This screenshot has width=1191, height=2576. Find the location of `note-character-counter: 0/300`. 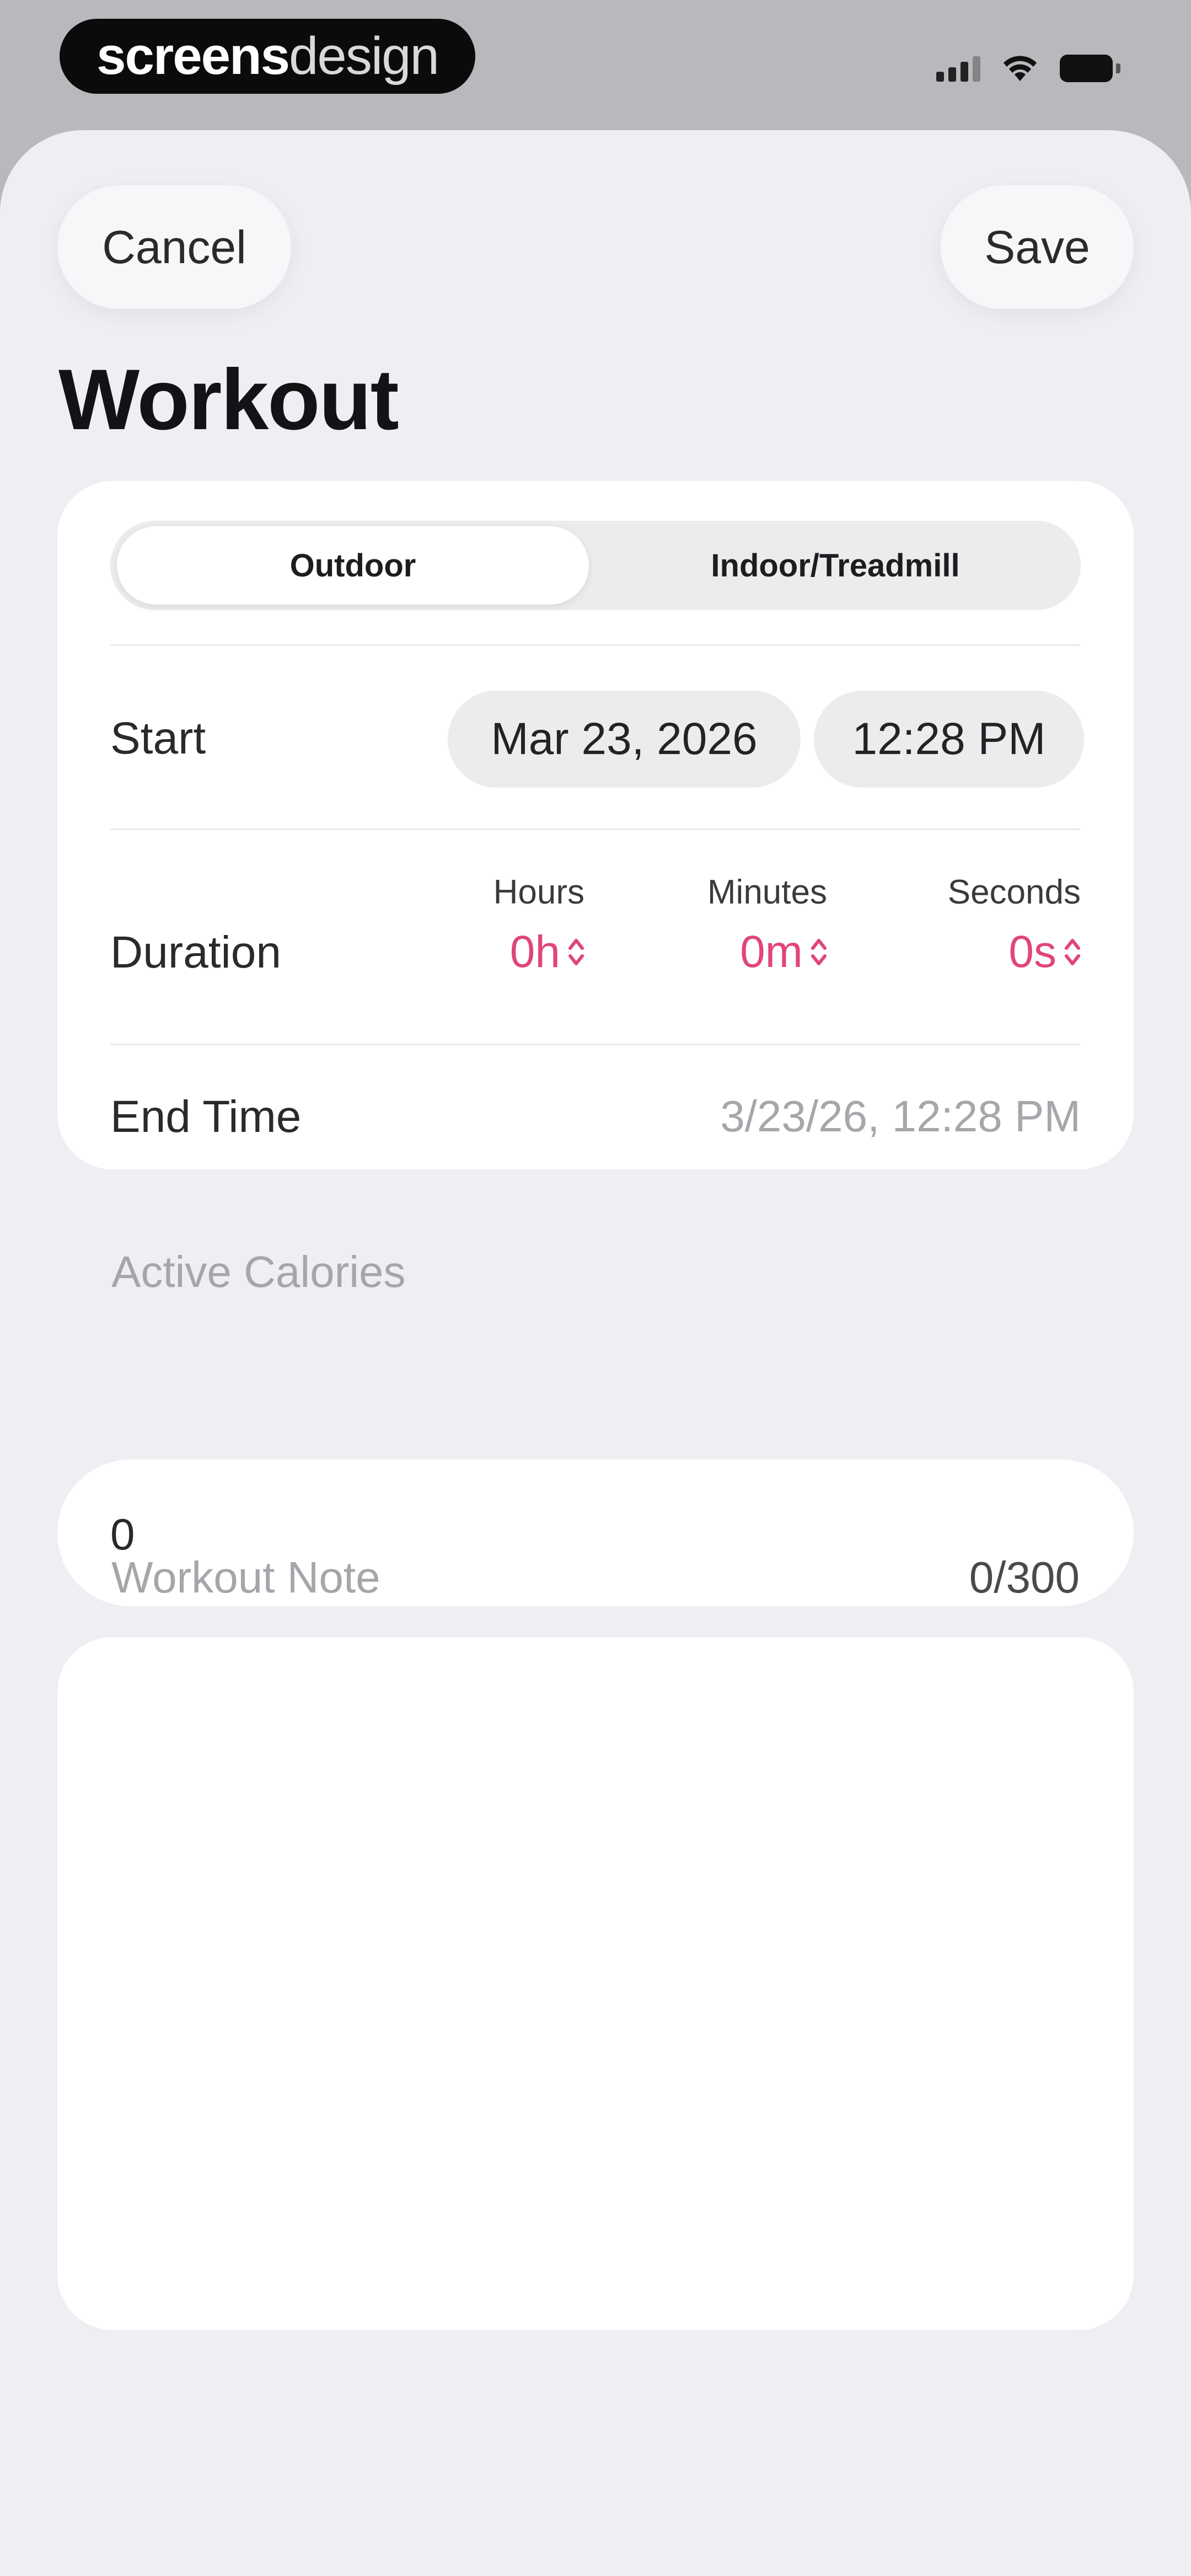

note-character-counter: 0/300 is located at coordinates (1024, 1577).